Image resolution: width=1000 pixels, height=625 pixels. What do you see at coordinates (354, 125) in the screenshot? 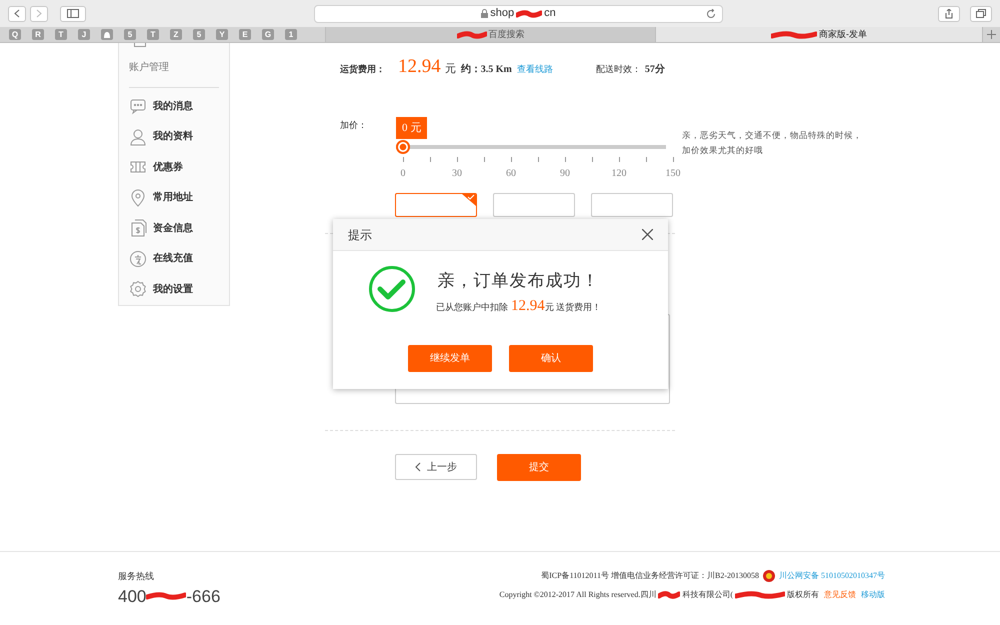
I see `markup-label: 加价：` at bounding box center [354, 125].